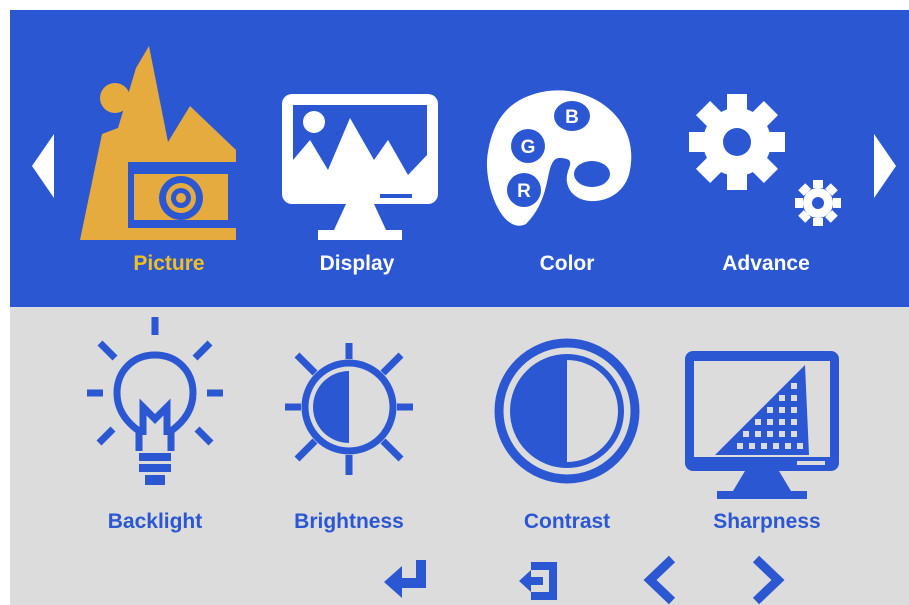  I want to click on submenu-item-backlight: Backlight, so click(155, 427).